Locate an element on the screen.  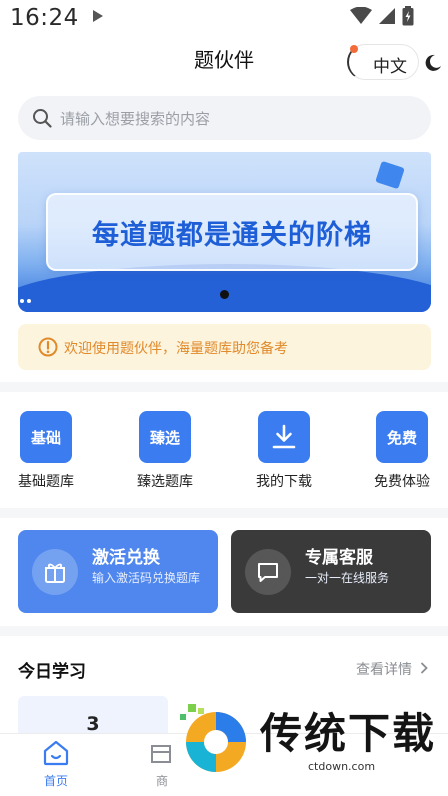
language-switch: 中文 is located at coordinates (383, 62).